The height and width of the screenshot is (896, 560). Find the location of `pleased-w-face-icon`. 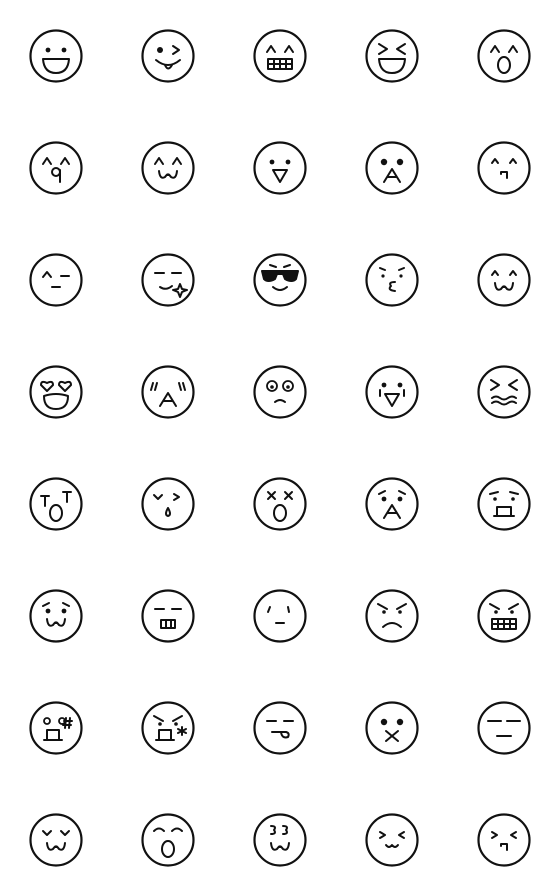

pleased-w-face-icon is located at coordinates (56, 840).